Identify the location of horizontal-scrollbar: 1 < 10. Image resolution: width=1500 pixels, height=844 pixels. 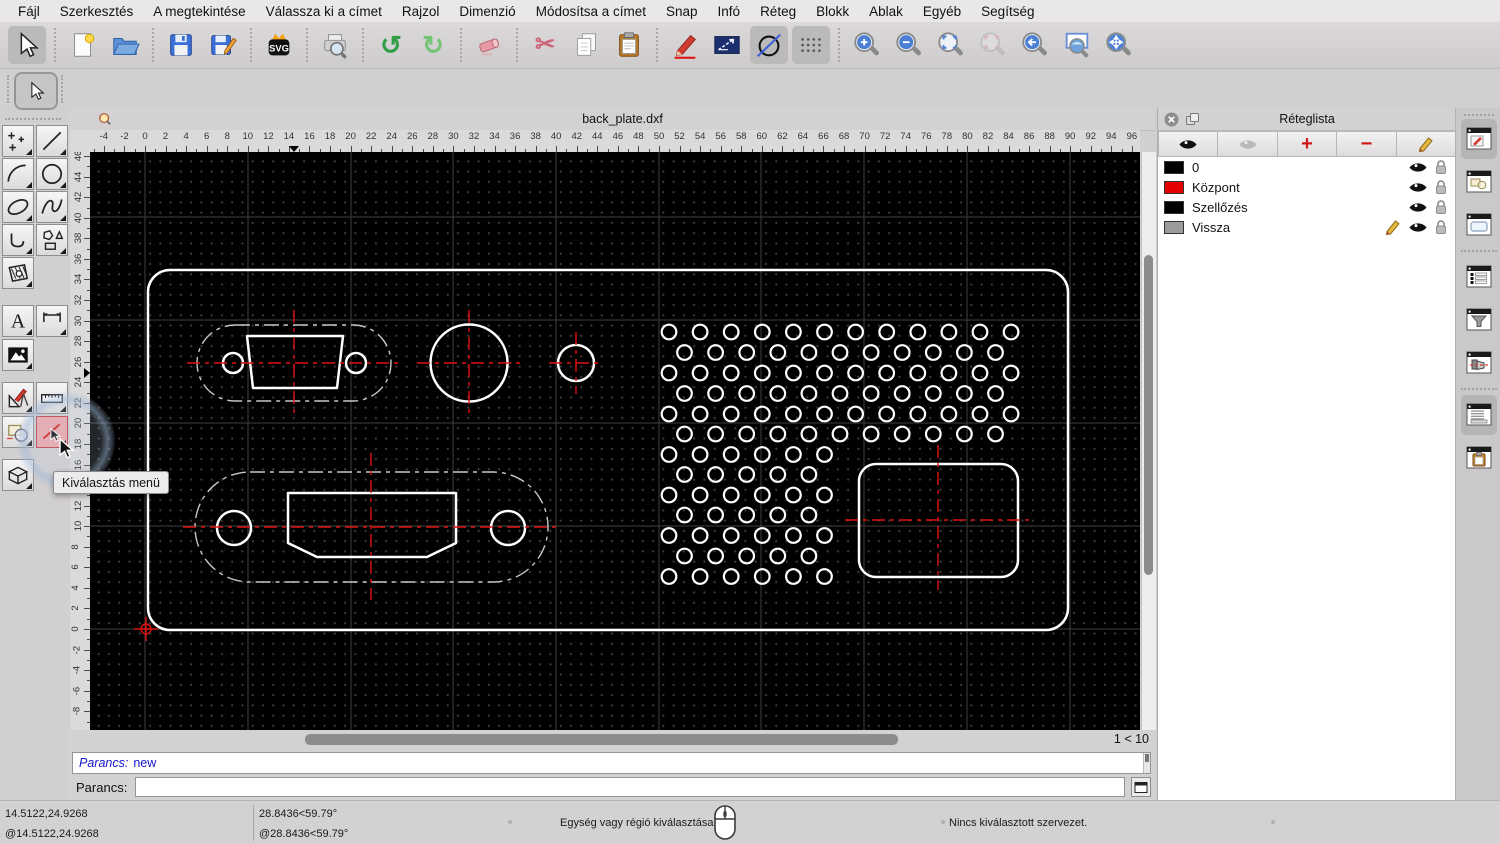
(611, 740).